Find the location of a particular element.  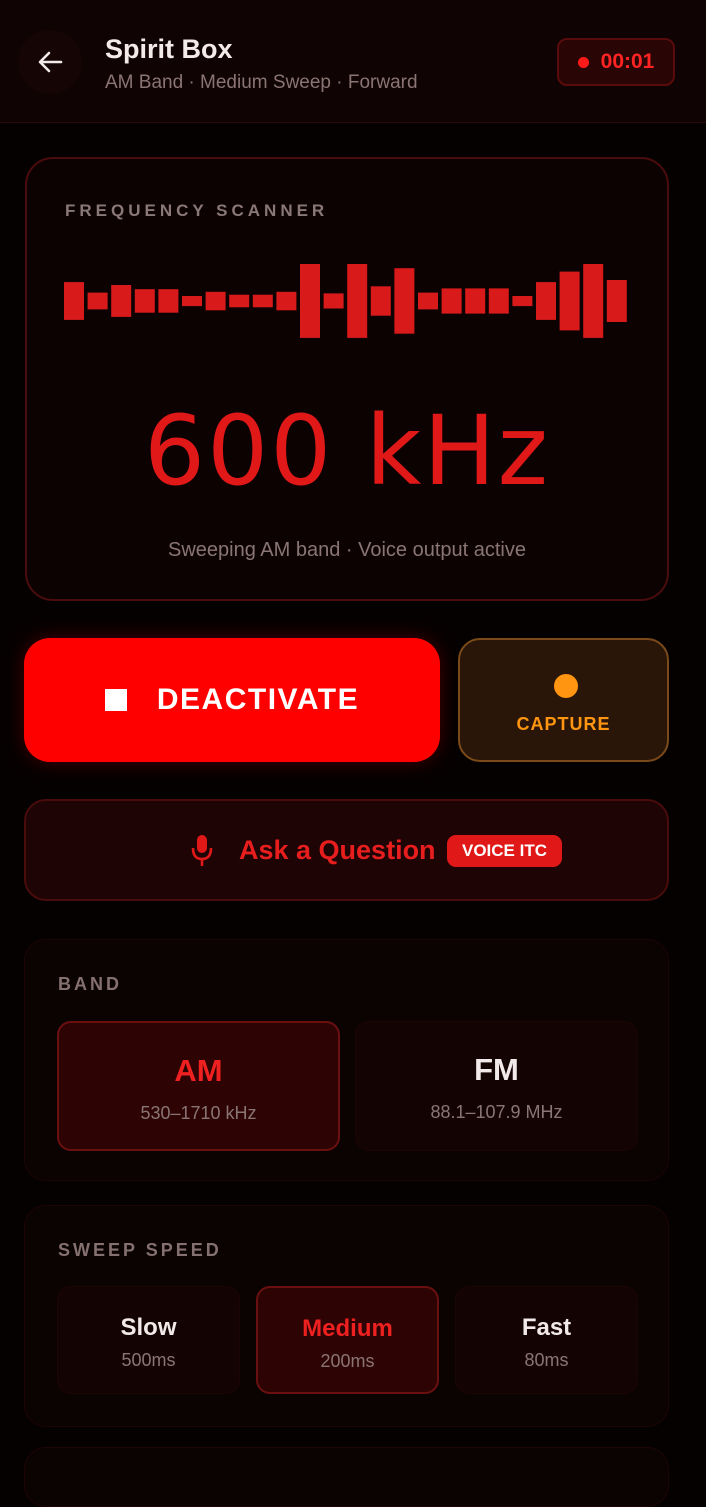

speed-name: Slow is located at coordinates (148, 1327).